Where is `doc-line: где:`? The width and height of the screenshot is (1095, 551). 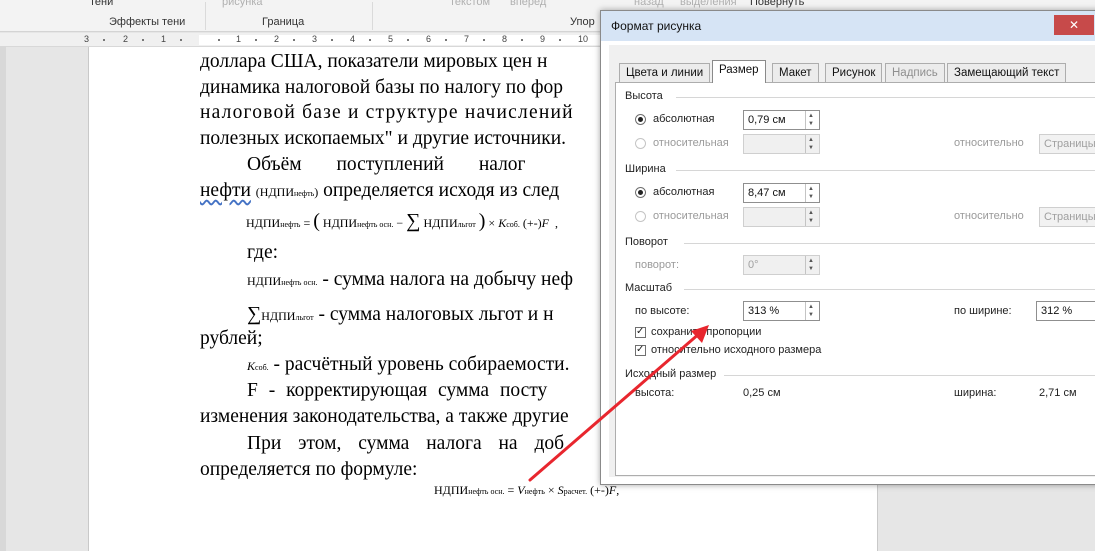 doc-line: где: is located at coordinates (263, 252).